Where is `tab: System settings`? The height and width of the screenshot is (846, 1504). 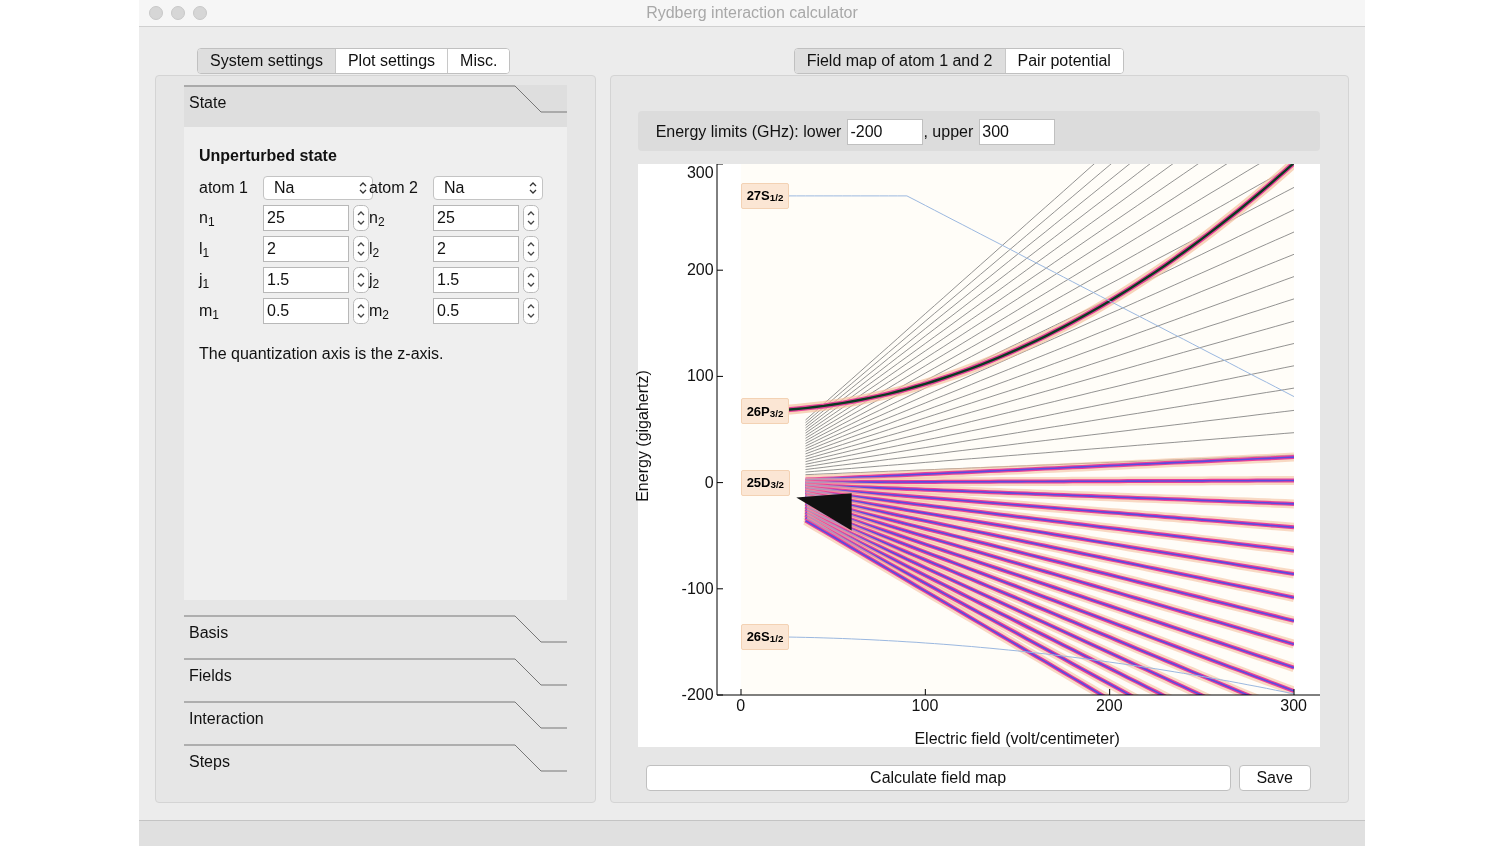
tab: System settings is located at coordinates (266, 61).